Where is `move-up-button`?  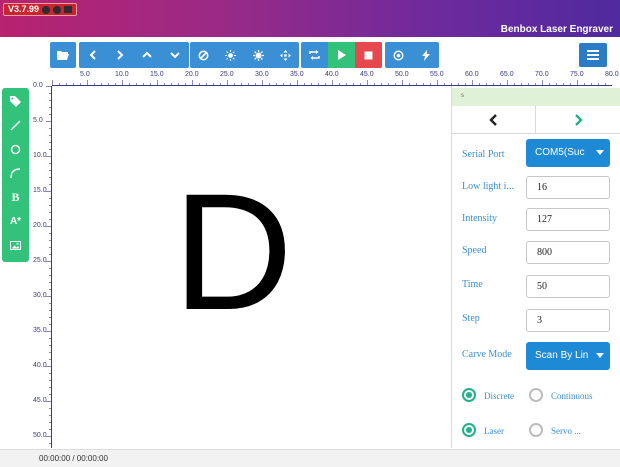 move-up-button is located at coordinates (147, 55).